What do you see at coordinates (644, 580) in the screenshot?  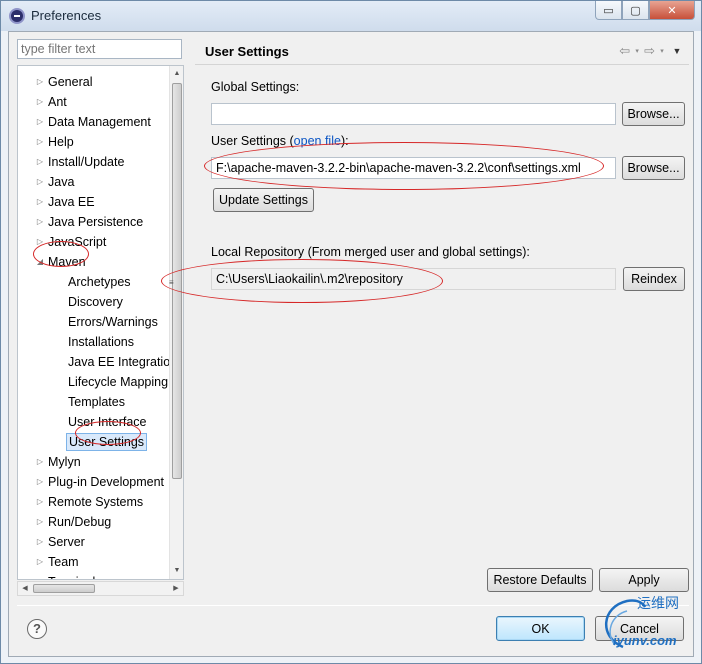 I see `apply-button: Apply` at bounding box center [644, 580].